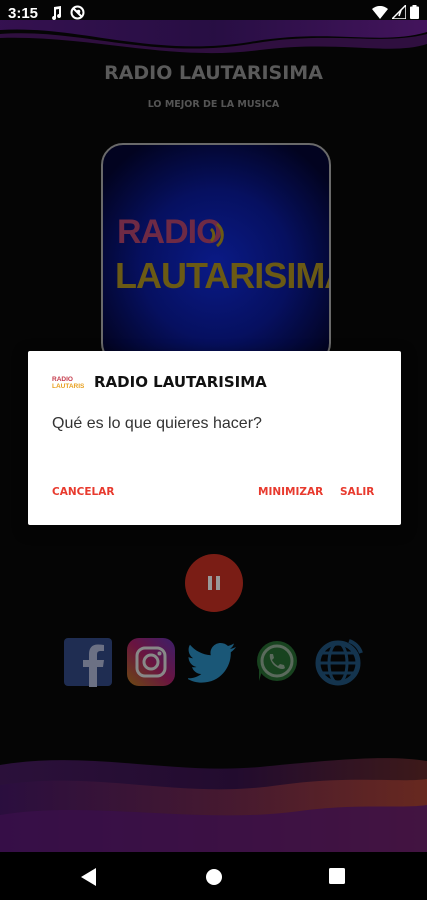  I want to click on logo-text-line1: RADIO, so click(170, 232).